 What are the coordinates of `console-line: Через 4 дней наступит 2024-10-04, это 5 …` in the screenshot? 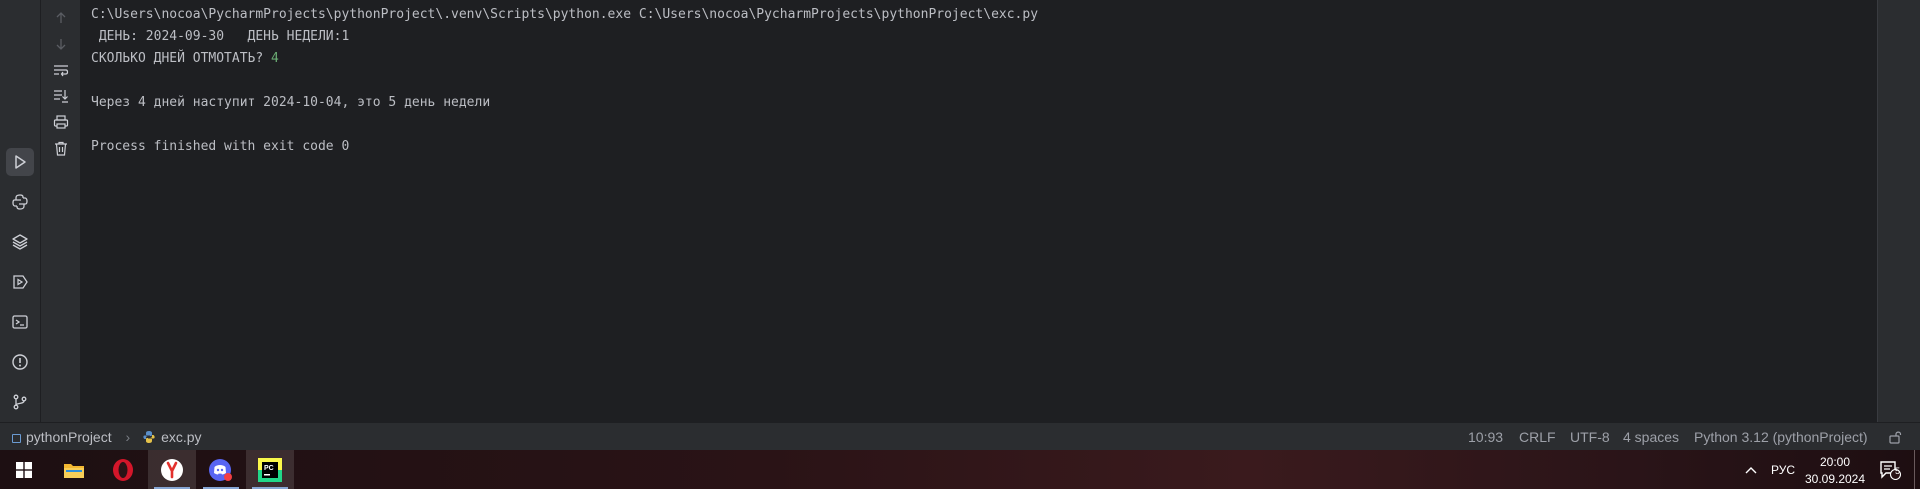 It's located at (291, 102).